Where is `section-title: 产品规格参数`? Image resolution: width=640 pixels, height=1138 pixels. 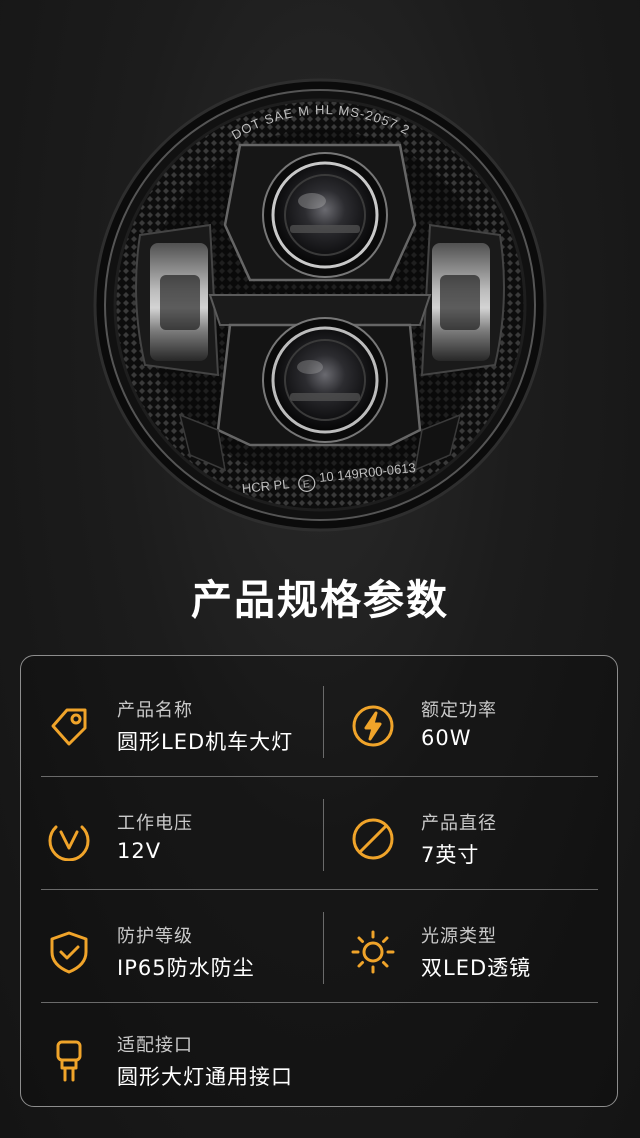
section-title: 产品规格参数 is located at coordinates (320, 600).